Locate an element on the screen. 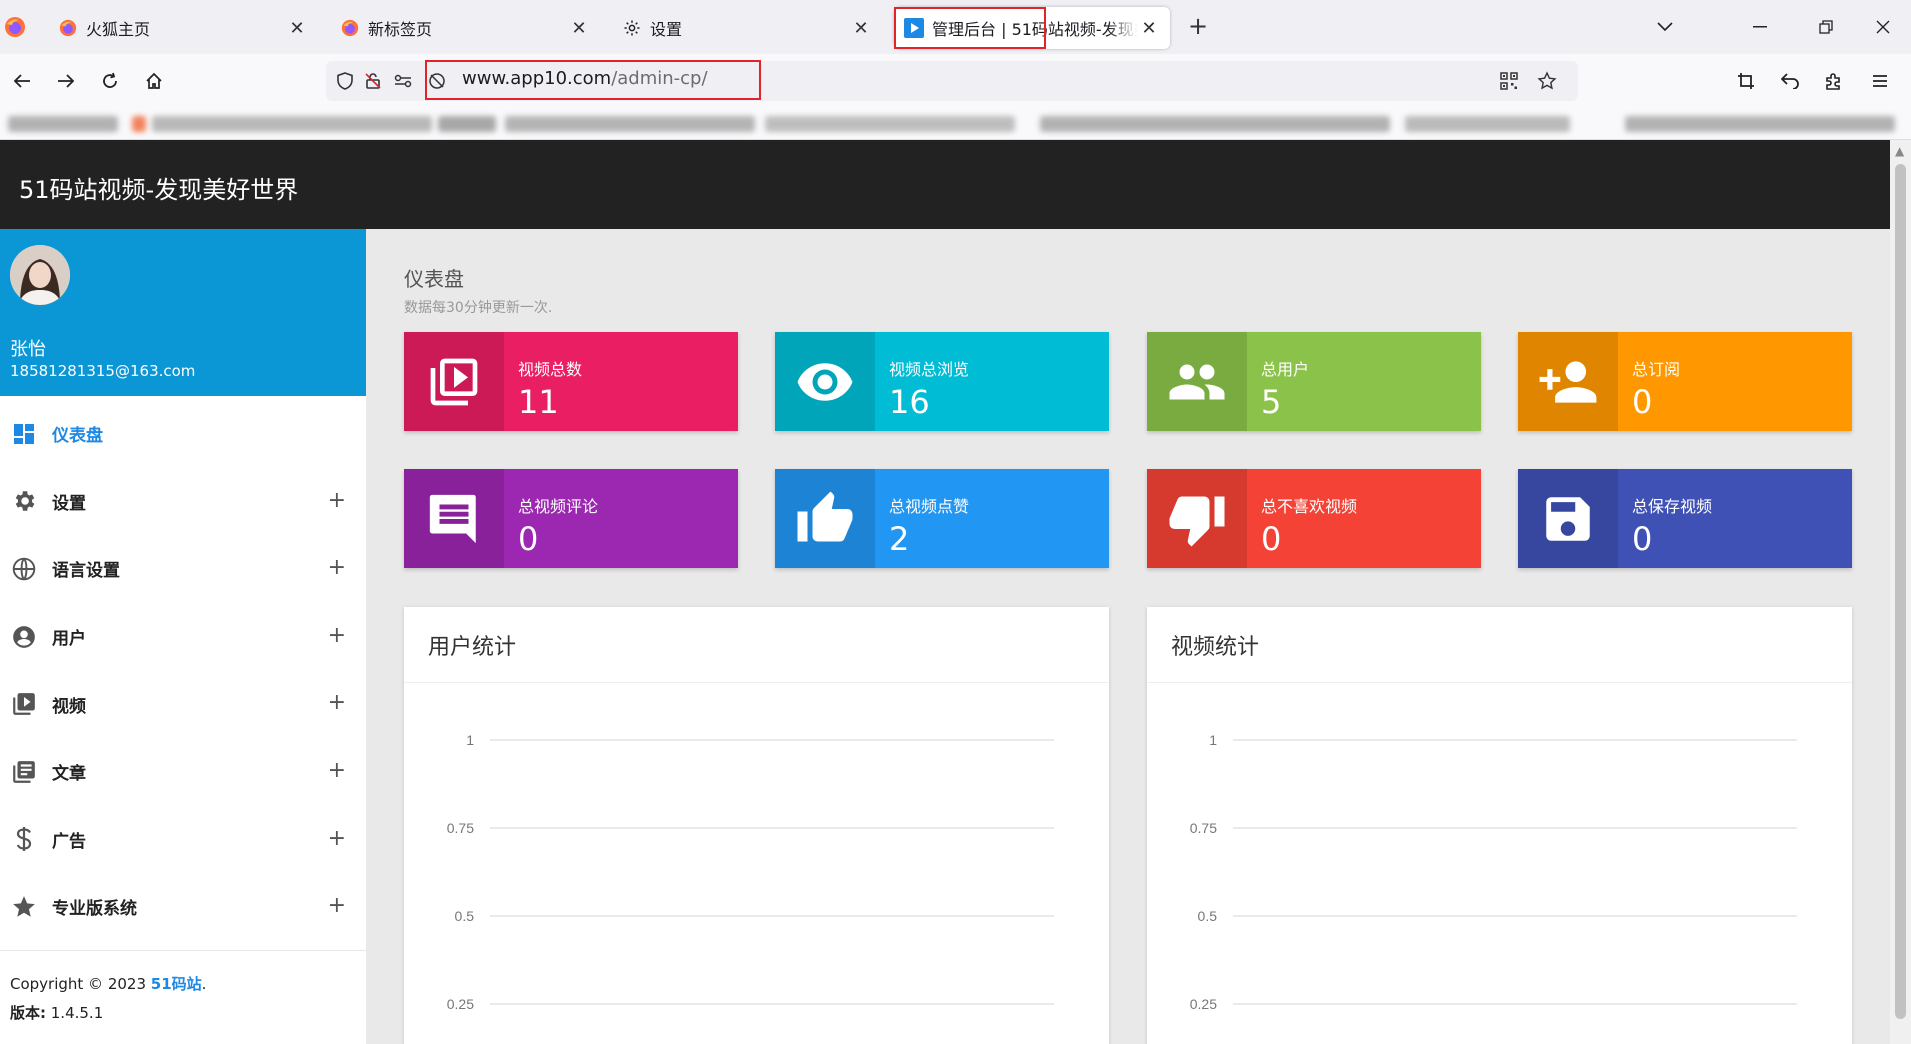  qr-code-icon is located at coordinates (1509, 81).